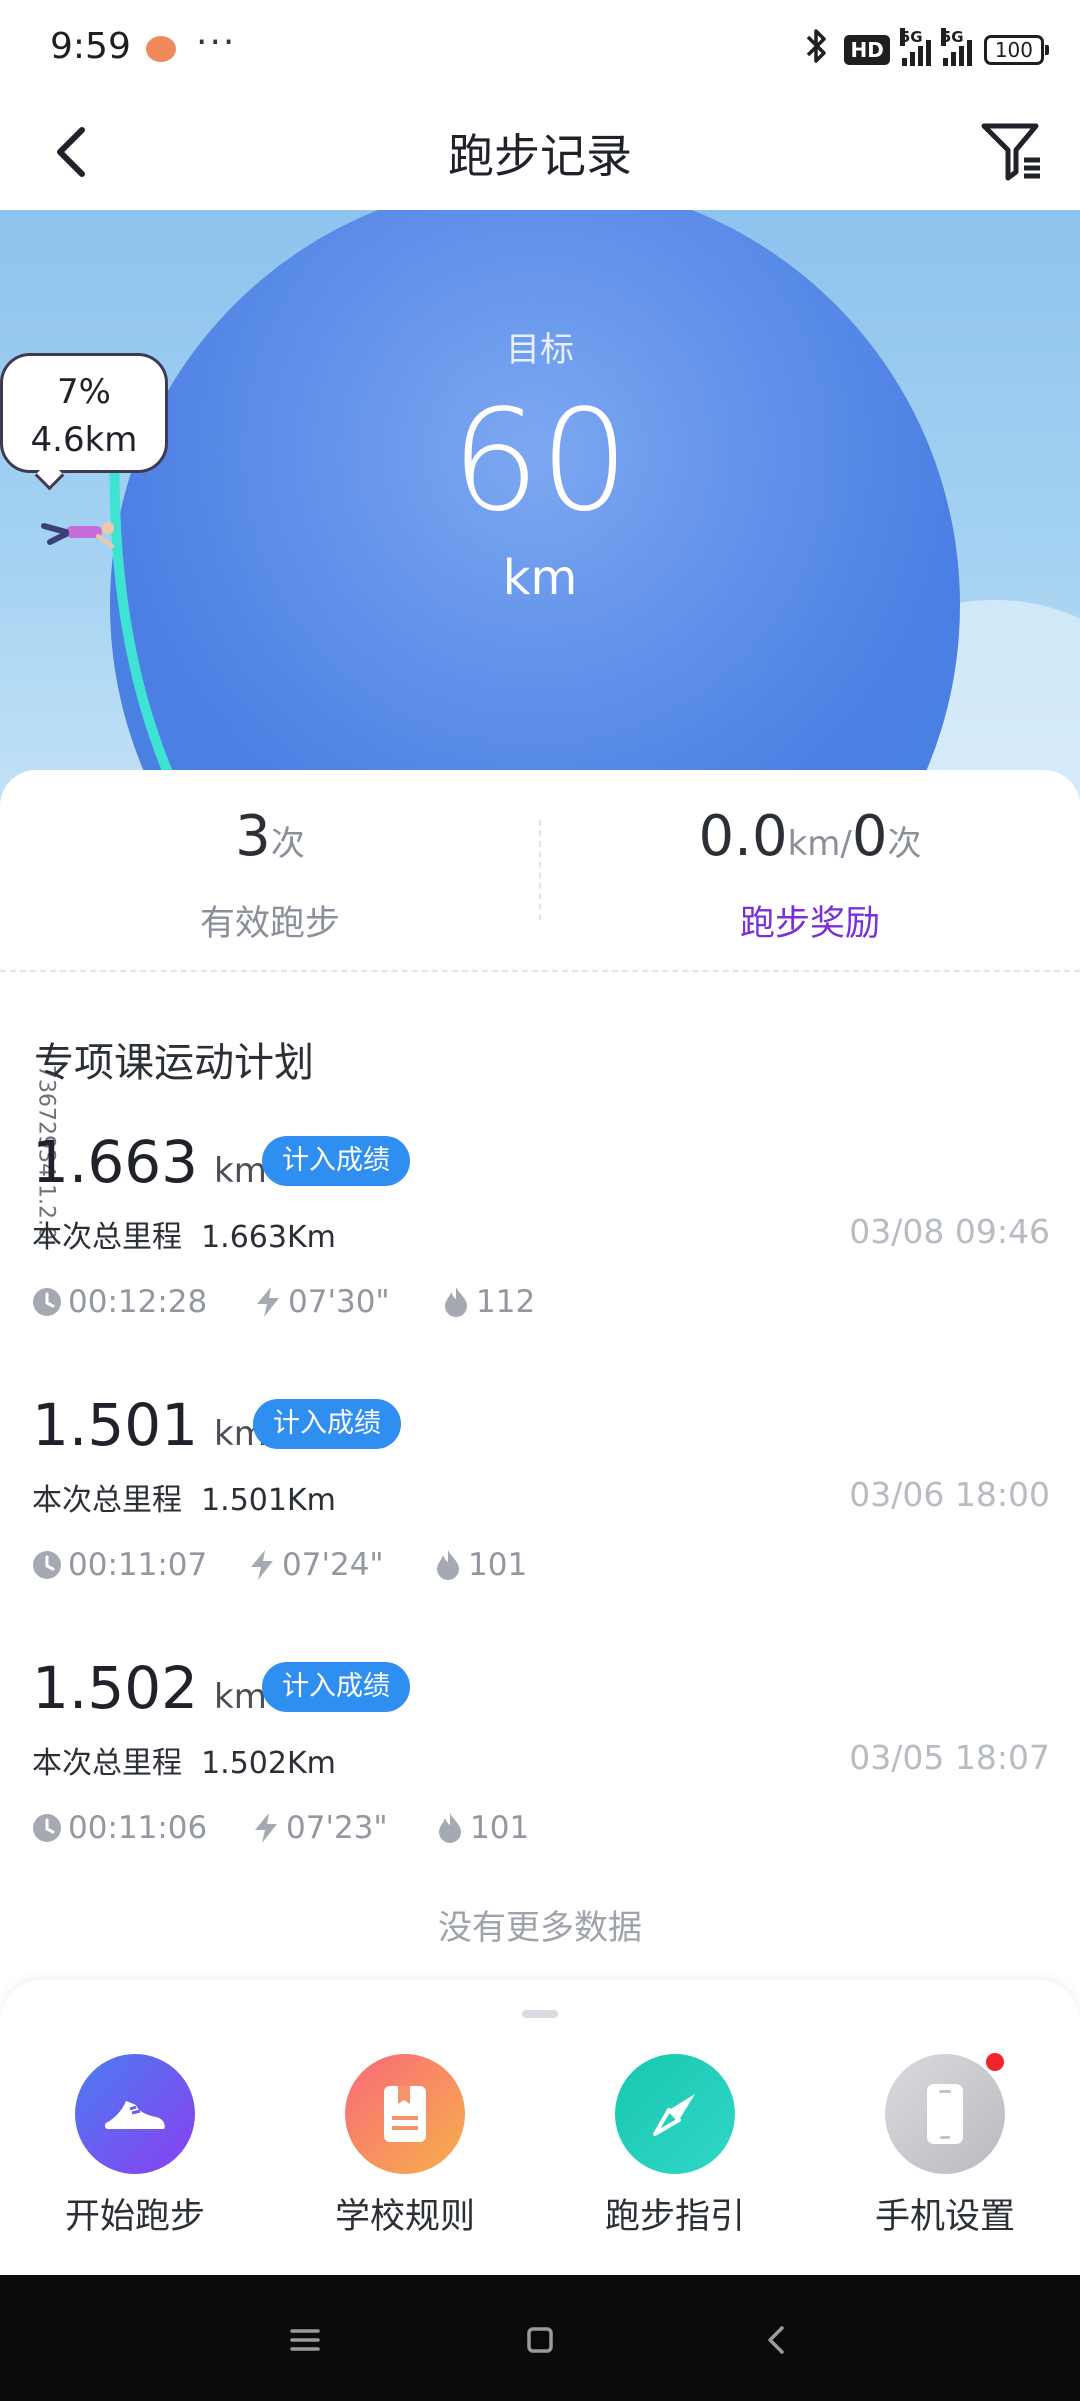 This screenshot has width=1080, height=2401. Describe the element at coordinates (339, 1302) in the screenshot. I see `record-pace: 07'30"` at that location.